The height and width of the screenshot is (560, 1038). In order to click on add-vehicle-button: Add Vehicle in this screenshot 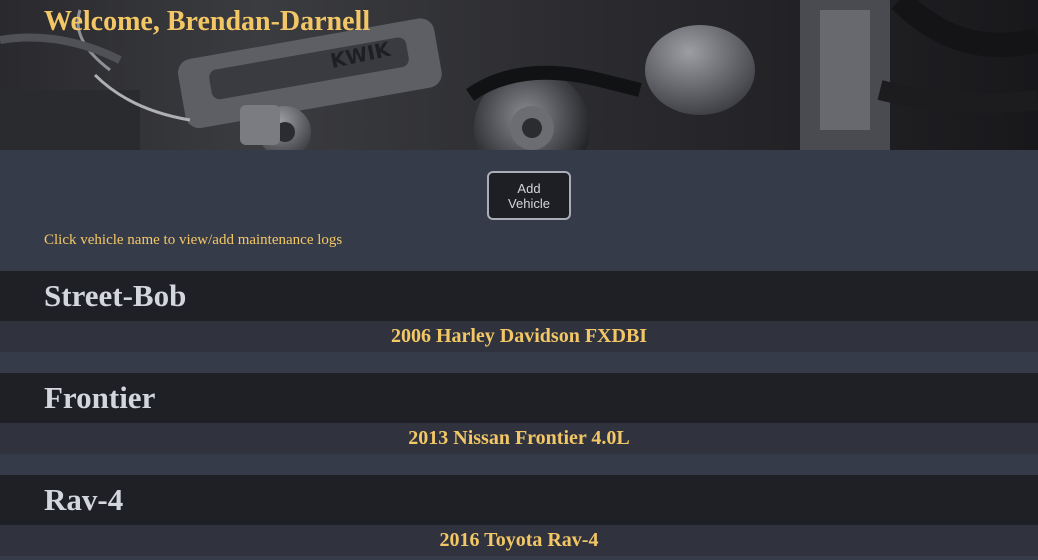, I will do `click(529, 195)`.